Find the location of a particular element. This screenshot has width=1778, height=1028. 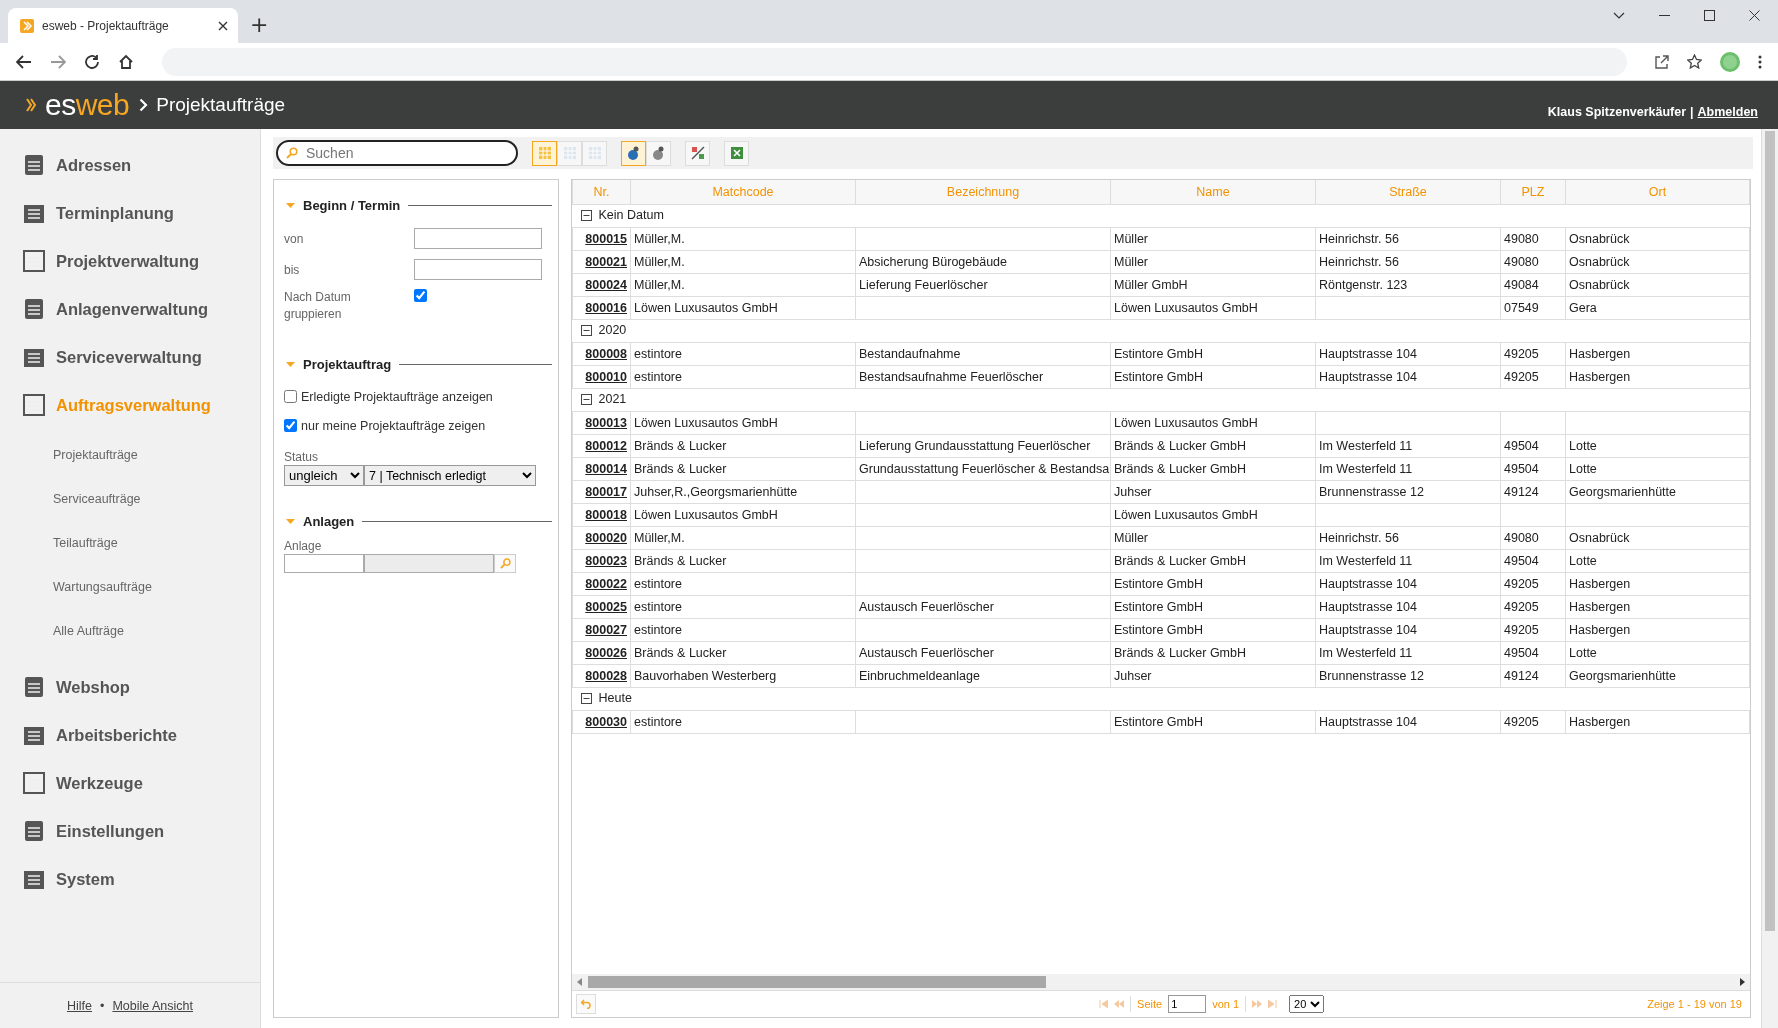

user-name: Klaus Spitzenverkäufer is located at coordinates (1617, 112).